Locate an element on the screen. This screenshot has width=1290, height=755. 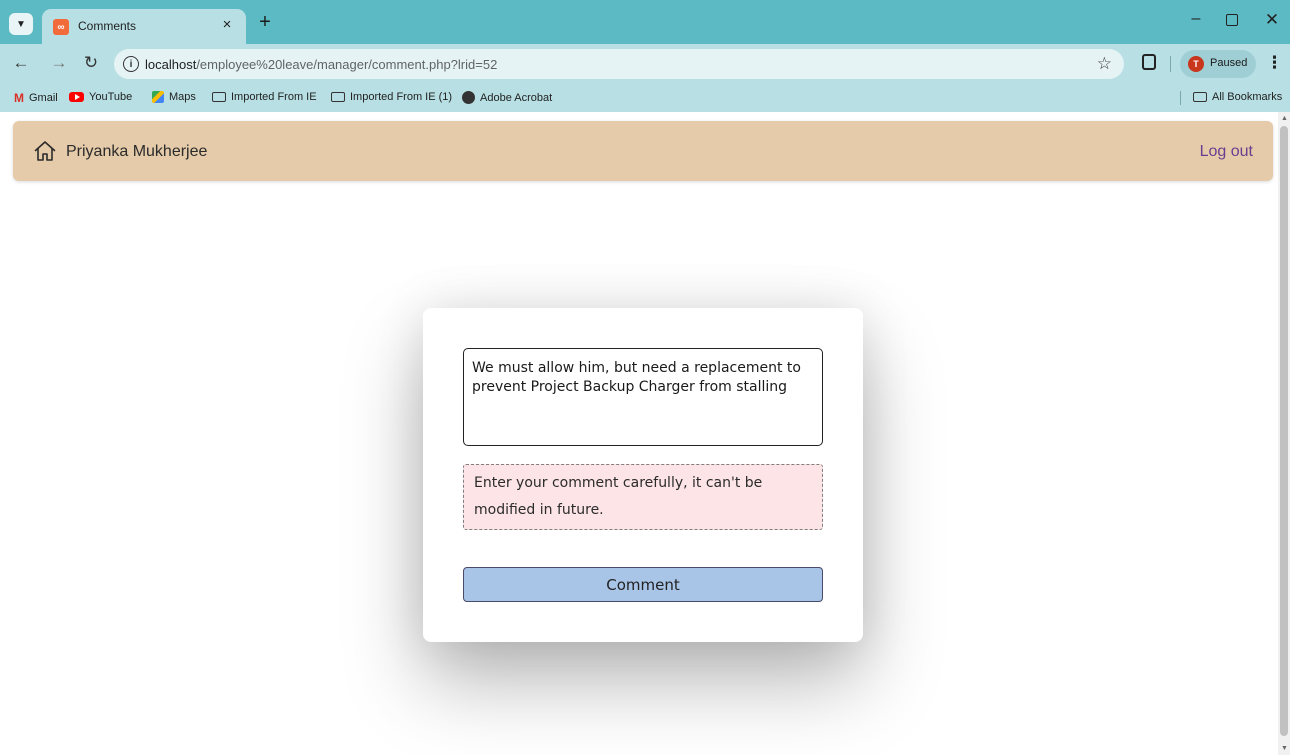
bookmark-imported-ie: Imported From IE is located at coordinates (264, 97).